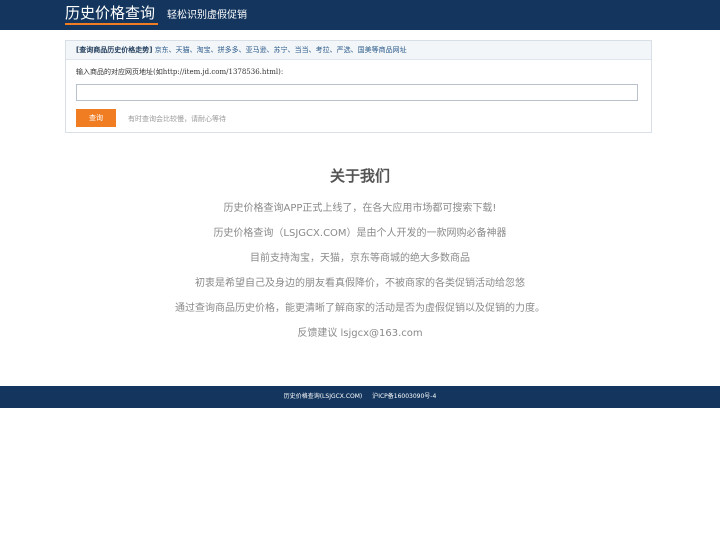 The width and height of the screenshot is (720, 540). I want to click on about-line-intro: 历史价格查询（LSJGCX.COM）是由个人开发的一款网购必备神器, so click(360, 233).